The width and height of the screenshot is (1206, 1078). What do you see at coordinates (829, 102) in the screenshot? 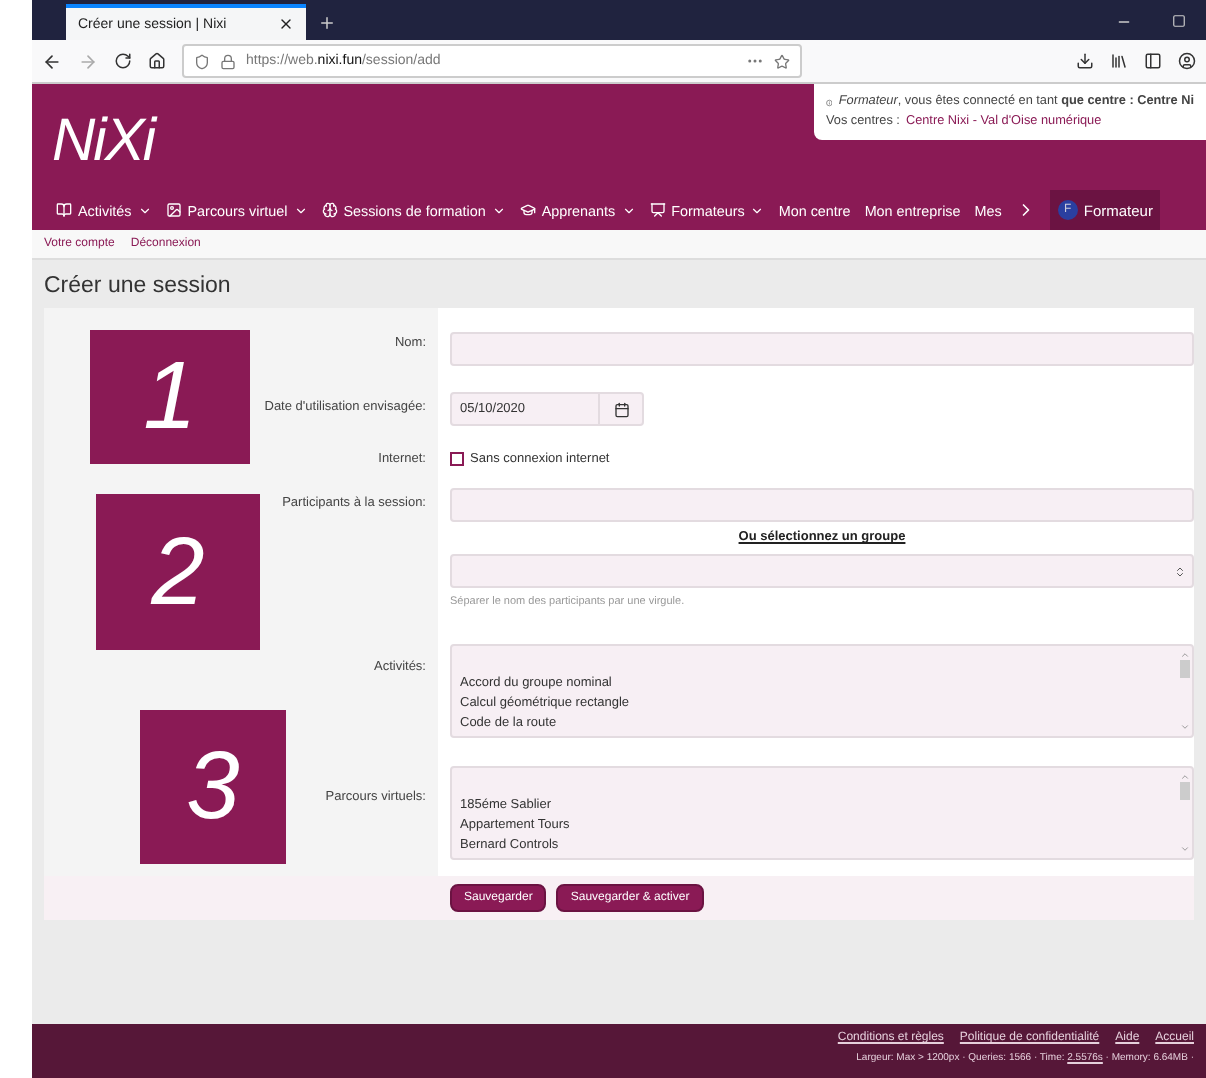
I see `info-icon` at bounding box center [829, 102].